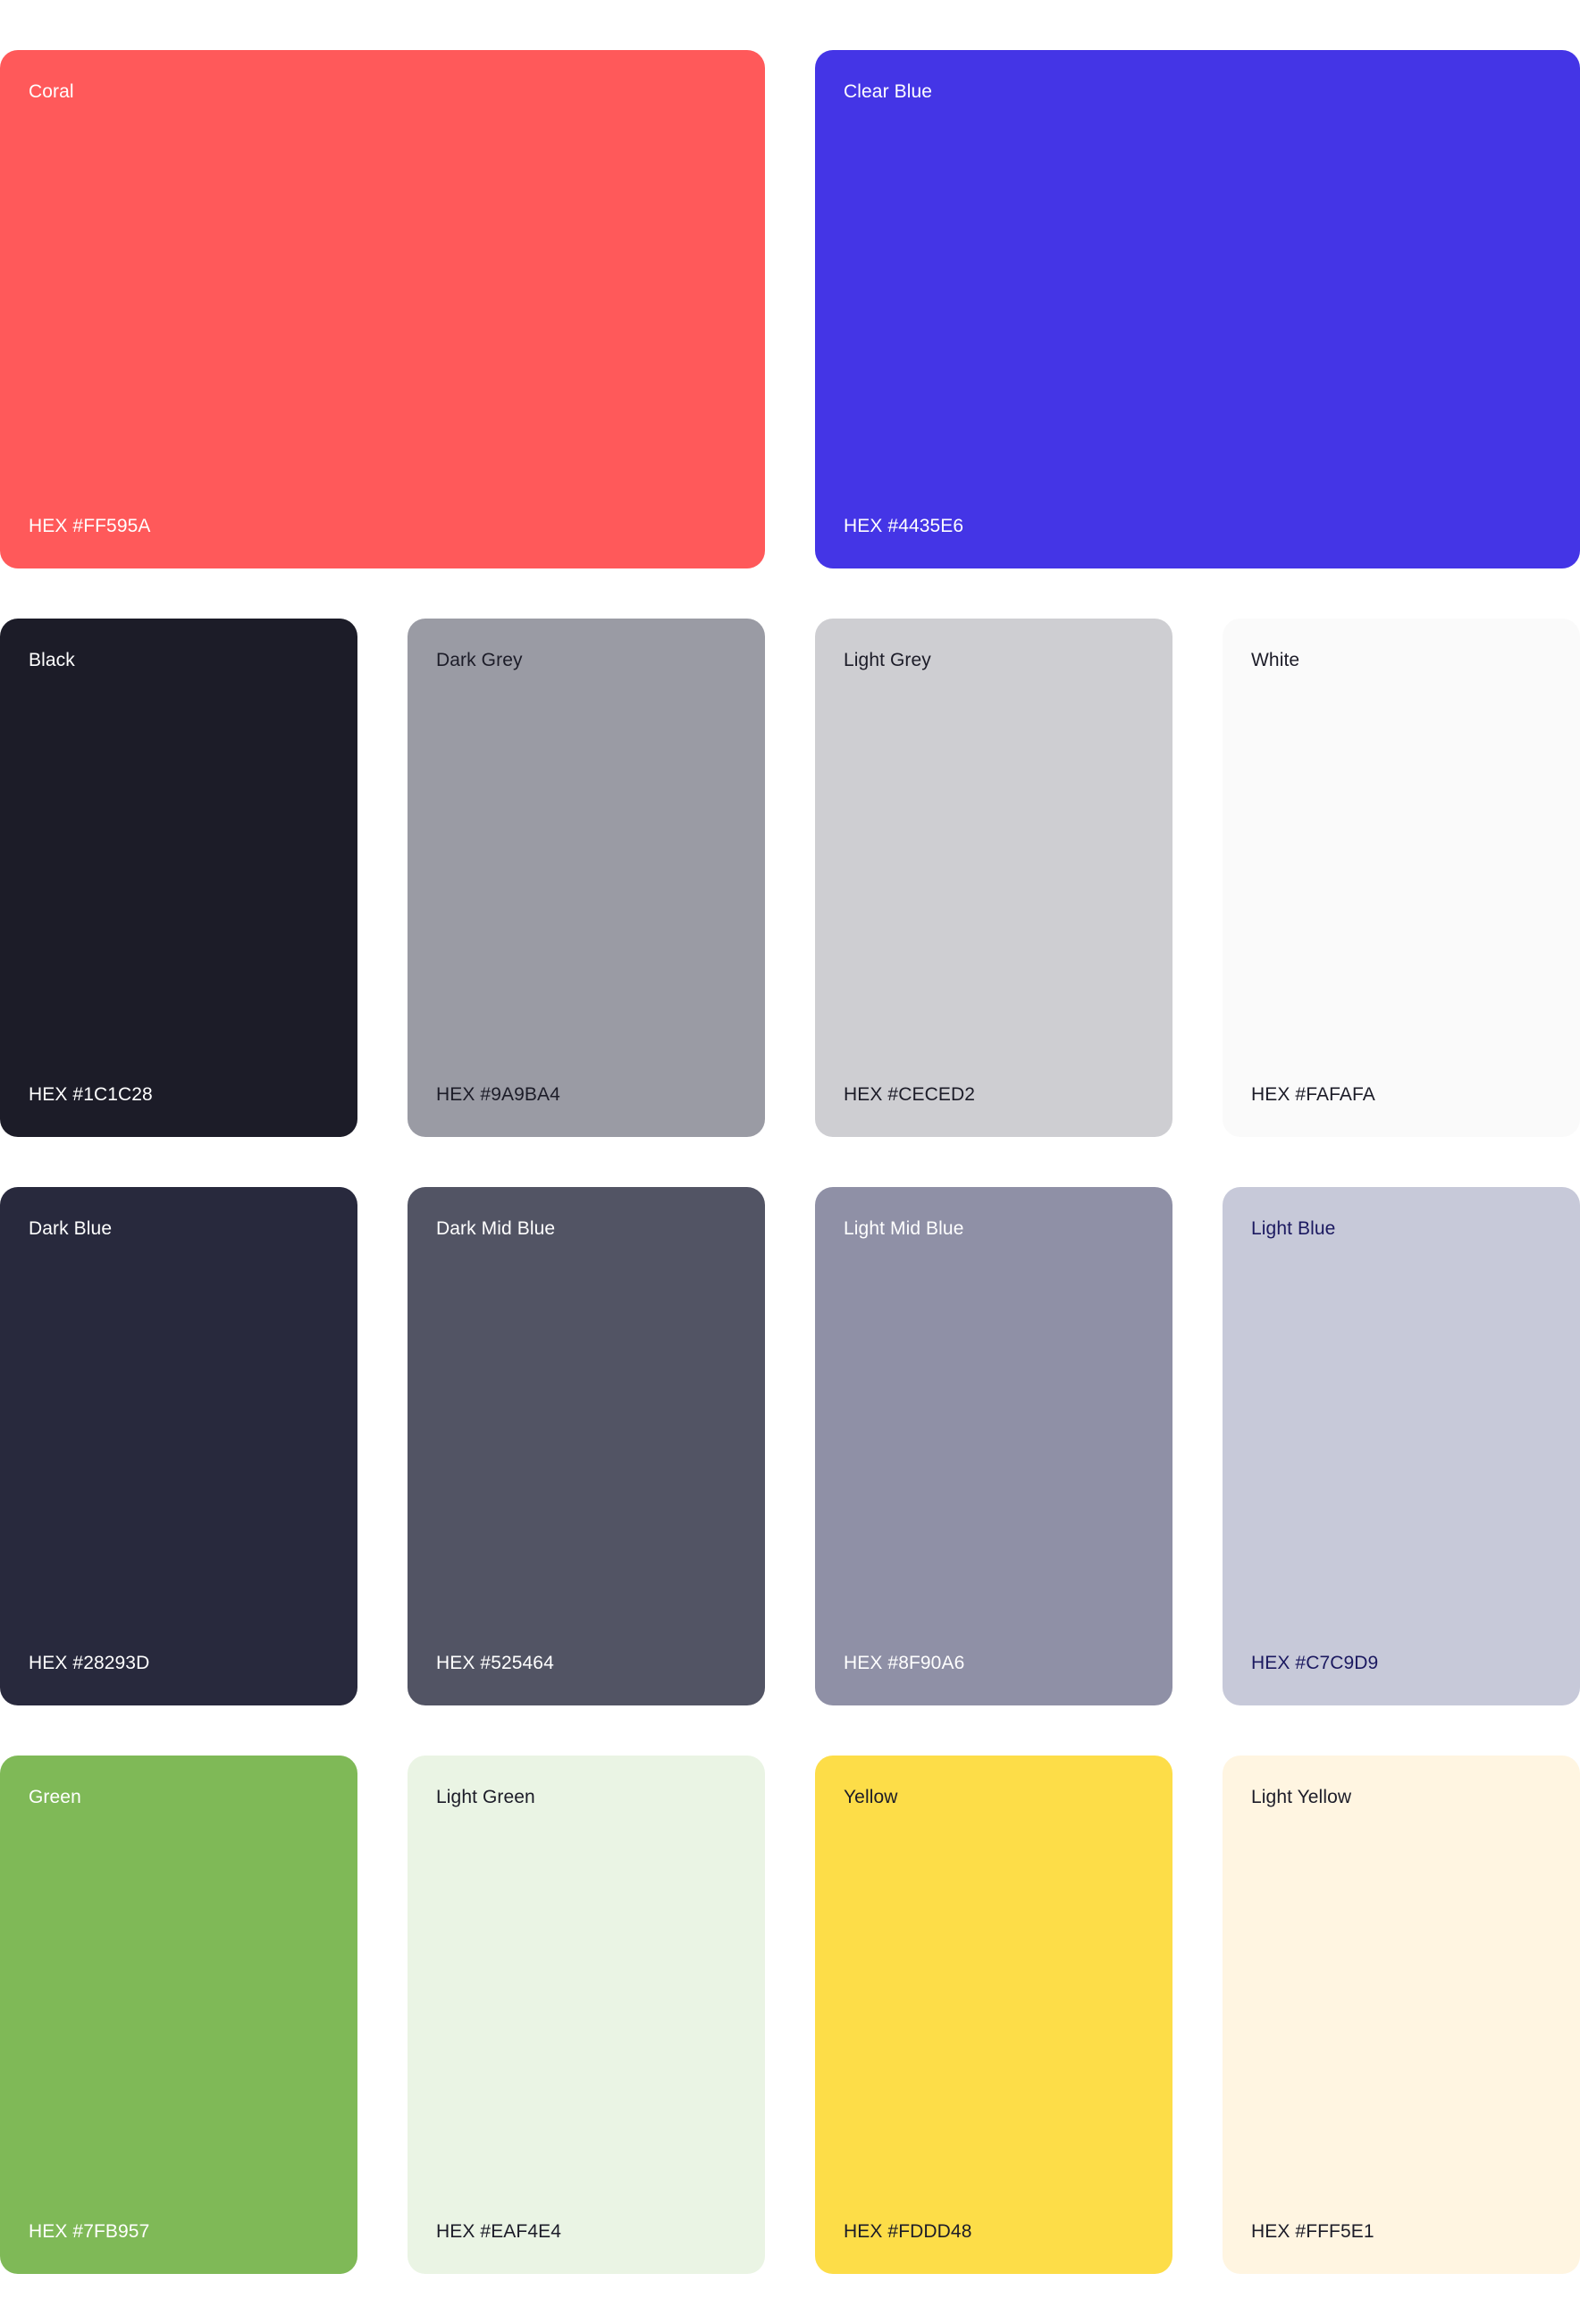 The image size is (1580, 2324). I want to click on swatch-hex-value: HEX #C7C9D9, so click(1315, 1663).